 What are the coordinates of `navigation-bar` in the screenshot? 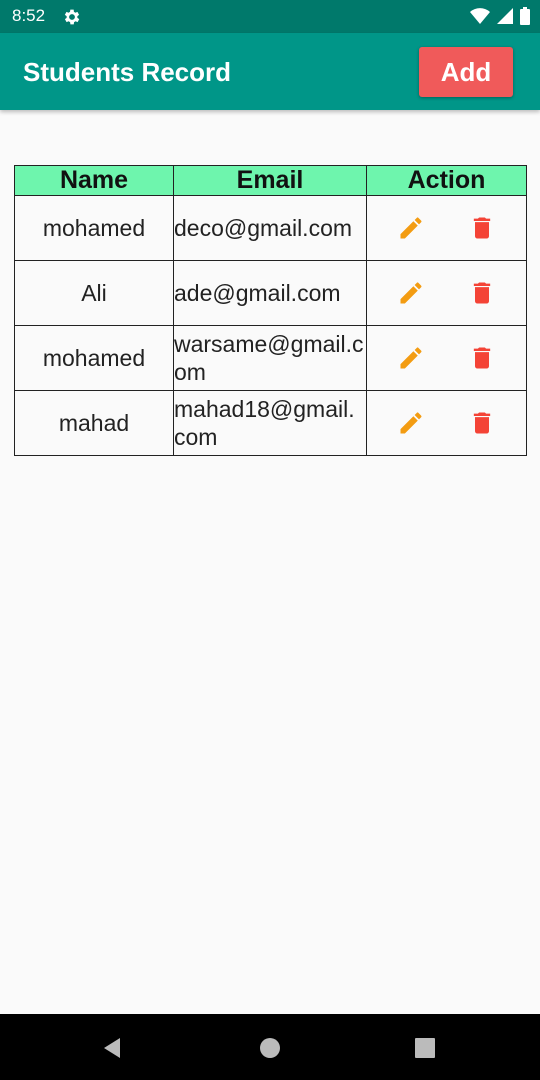 It's located at (270, 1047).